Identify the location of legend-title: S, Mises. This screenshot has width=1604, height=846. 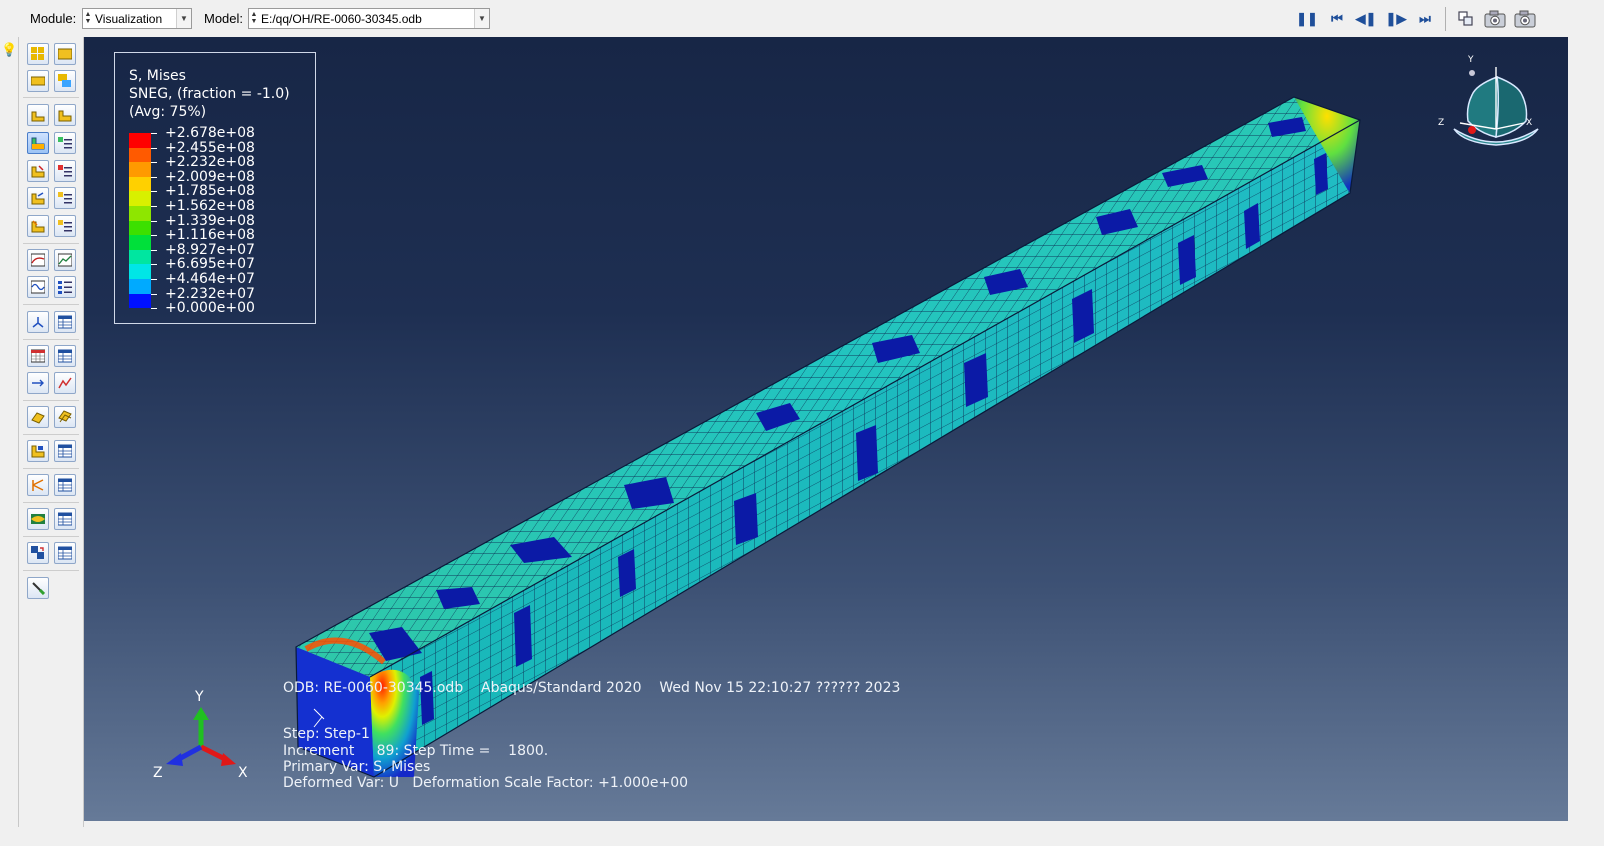
(157, 76).